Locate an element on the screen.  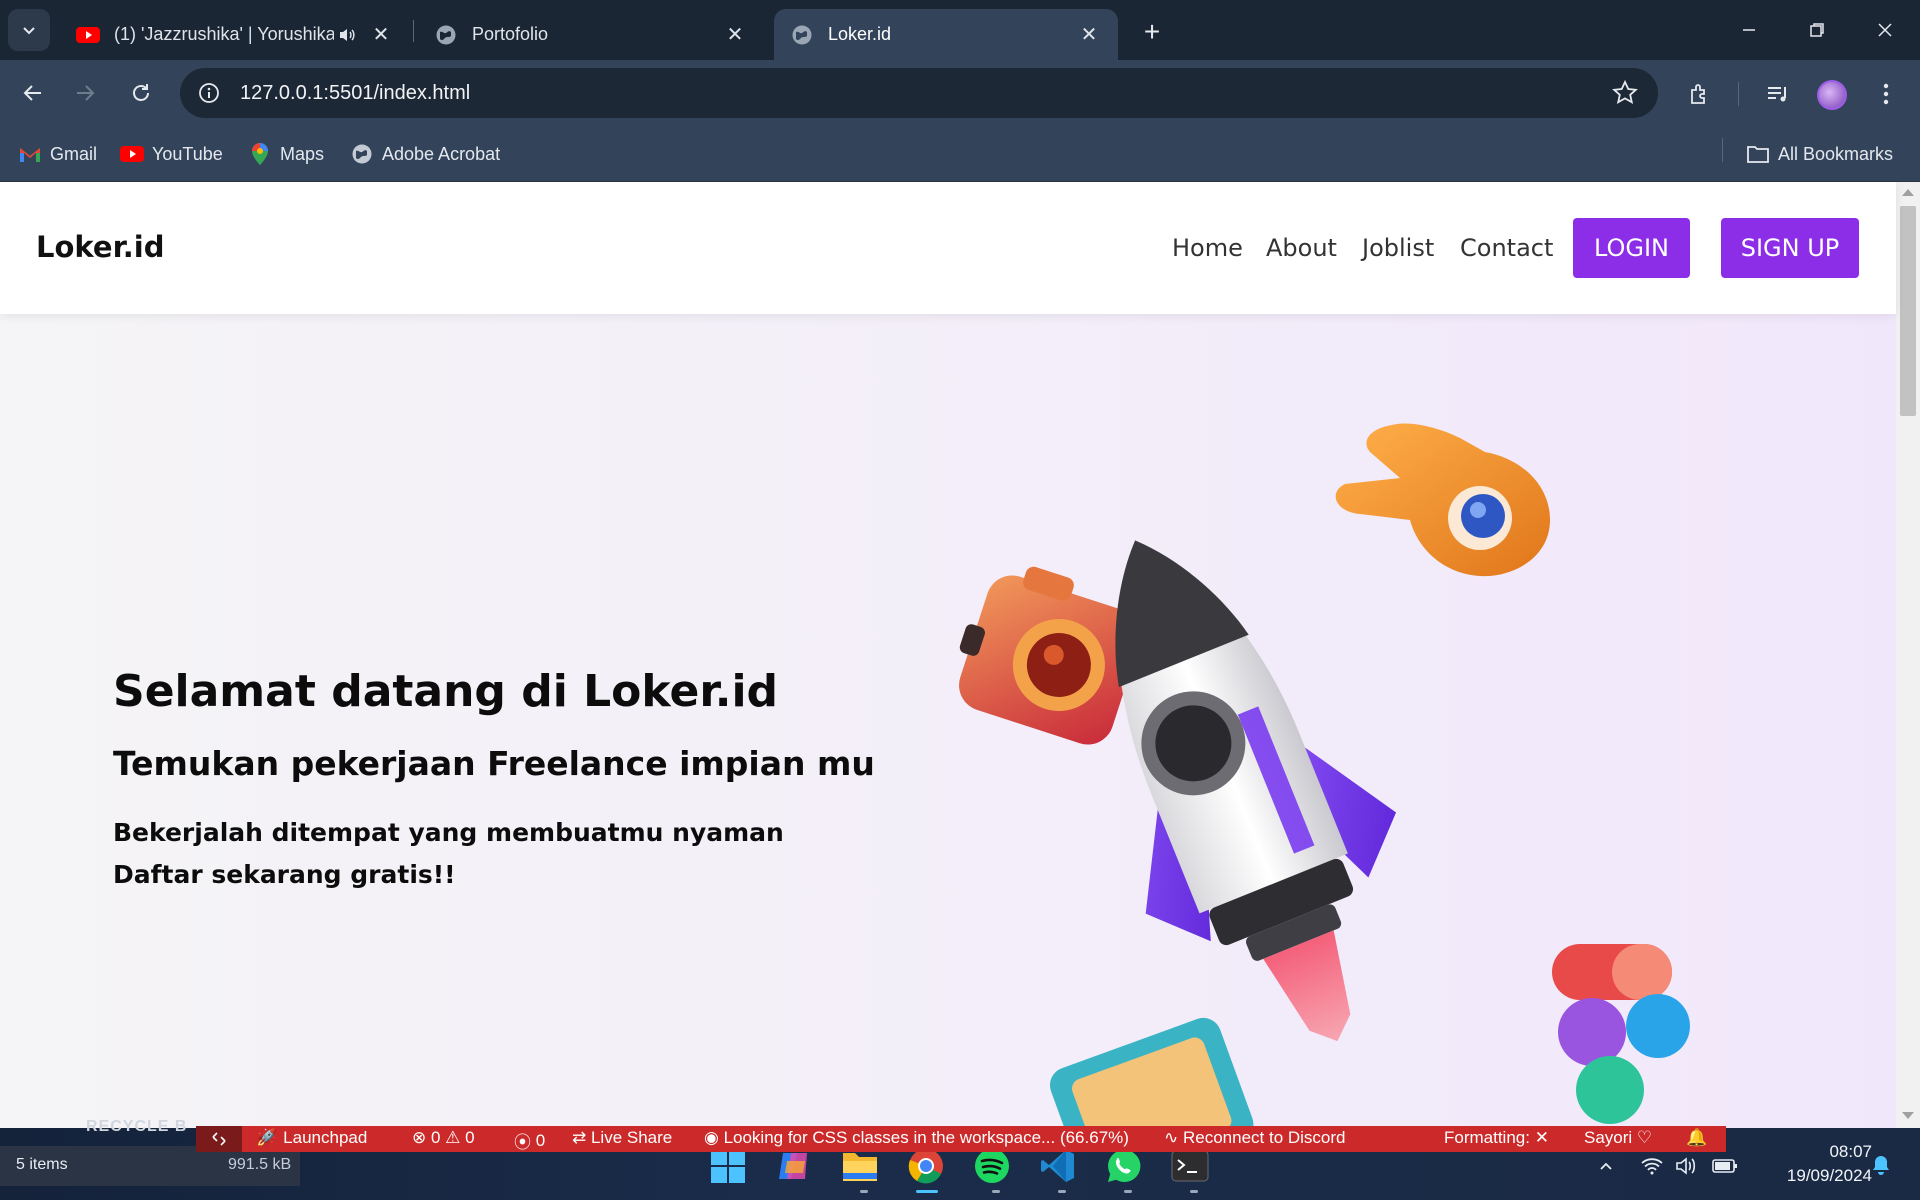
folder-icon is located at coordinates (1758, 154).